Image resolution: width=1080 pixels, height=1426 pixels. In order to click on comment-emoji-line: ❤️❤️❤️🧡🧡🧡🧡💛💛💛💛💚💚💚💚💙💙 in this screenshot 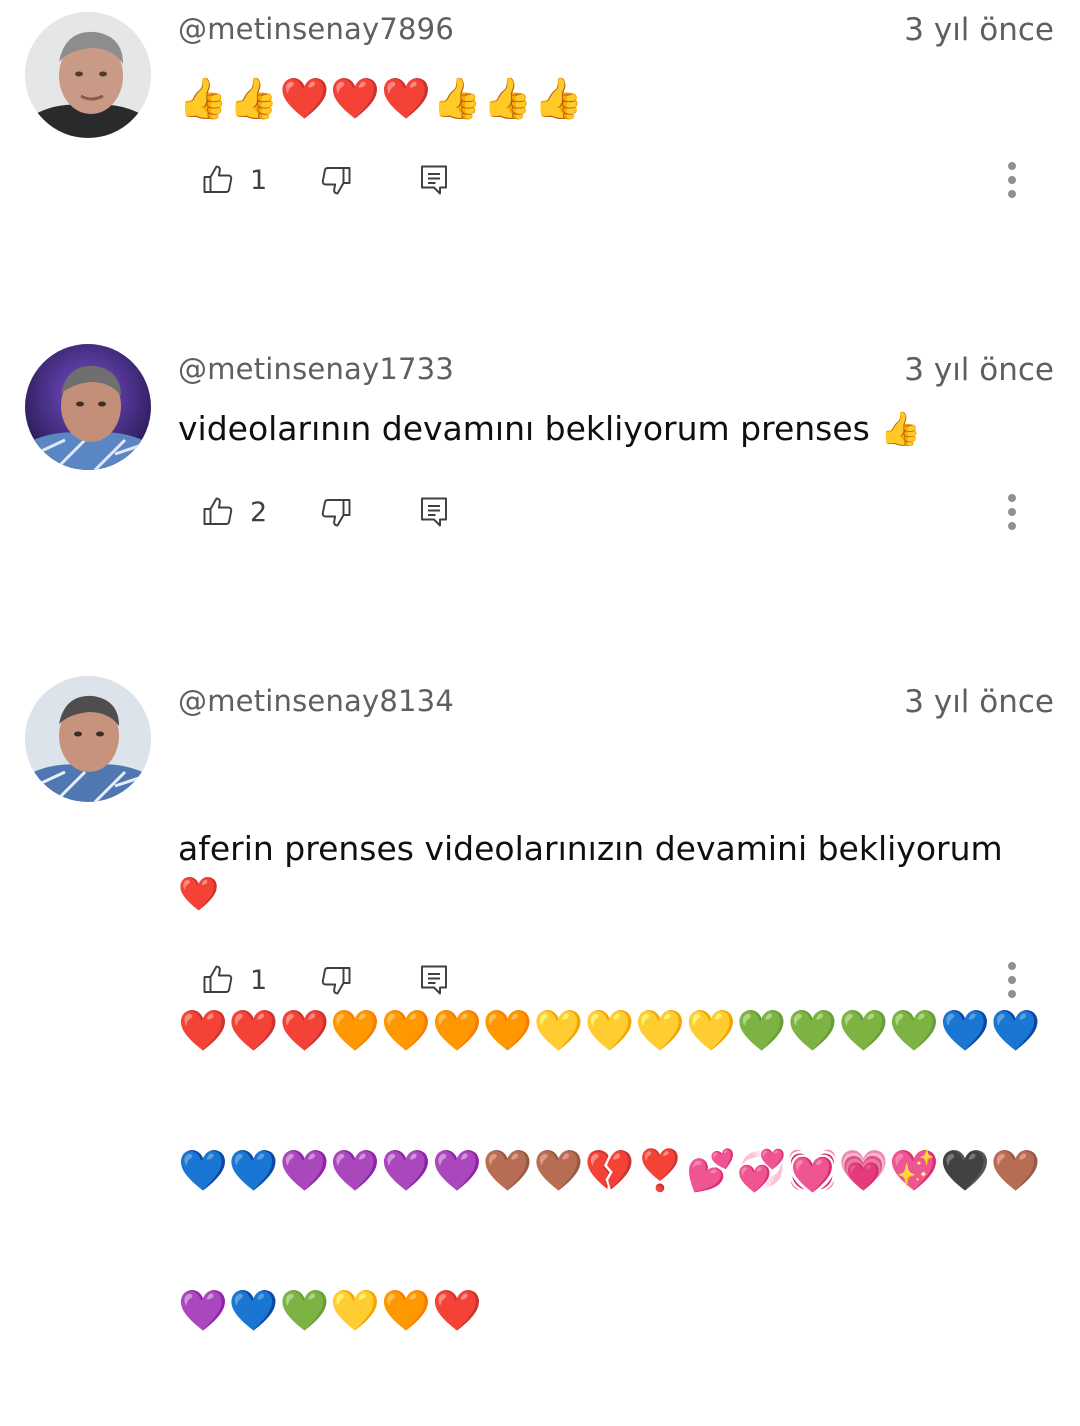, I will do `click(610, 1031)`.